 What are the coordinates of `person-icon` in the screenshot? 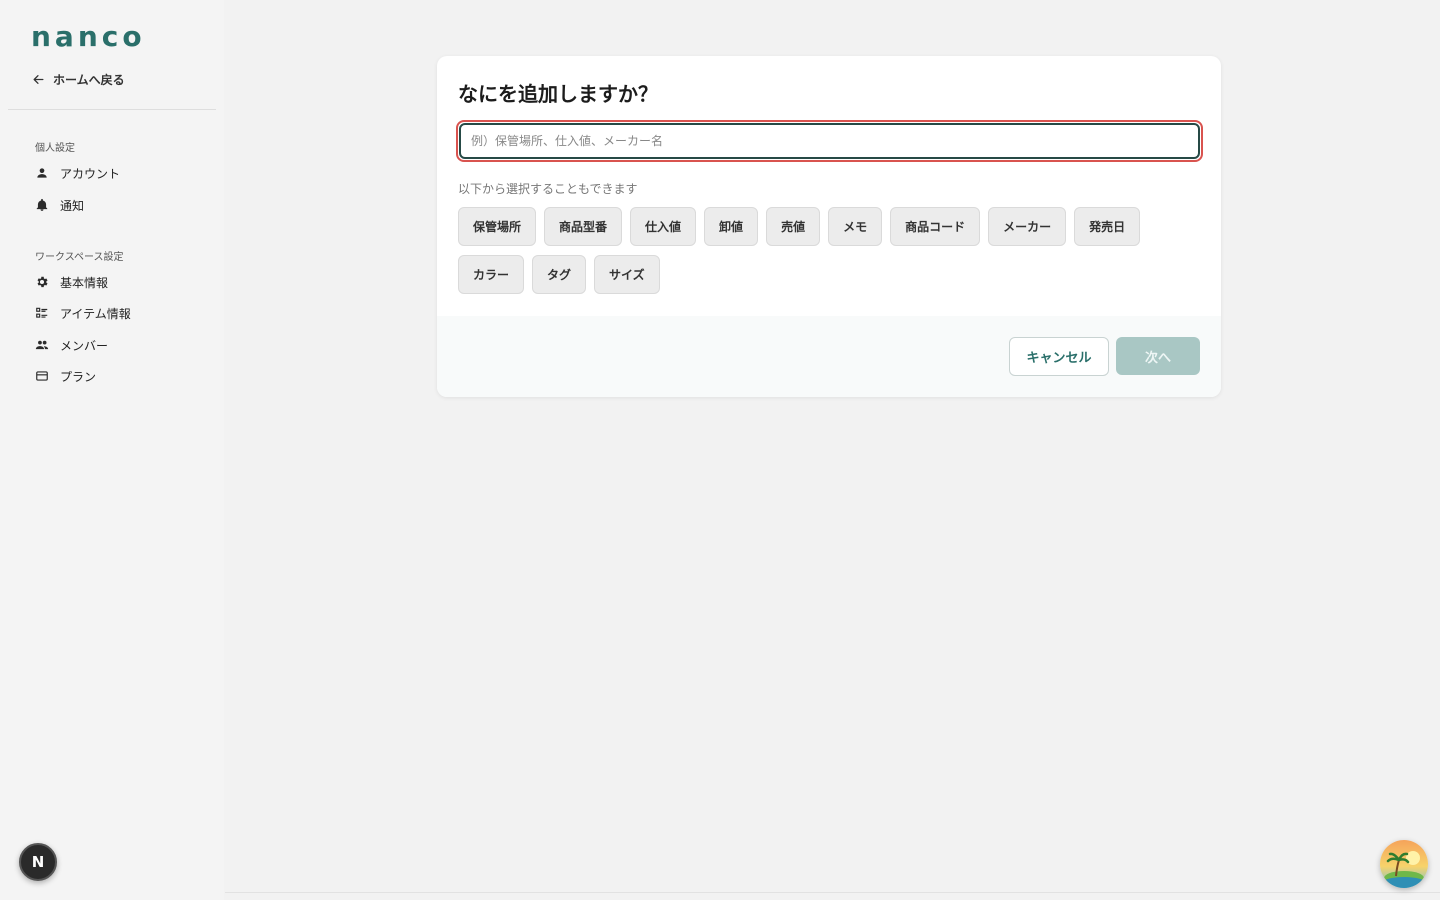 It's located at (42, 173).